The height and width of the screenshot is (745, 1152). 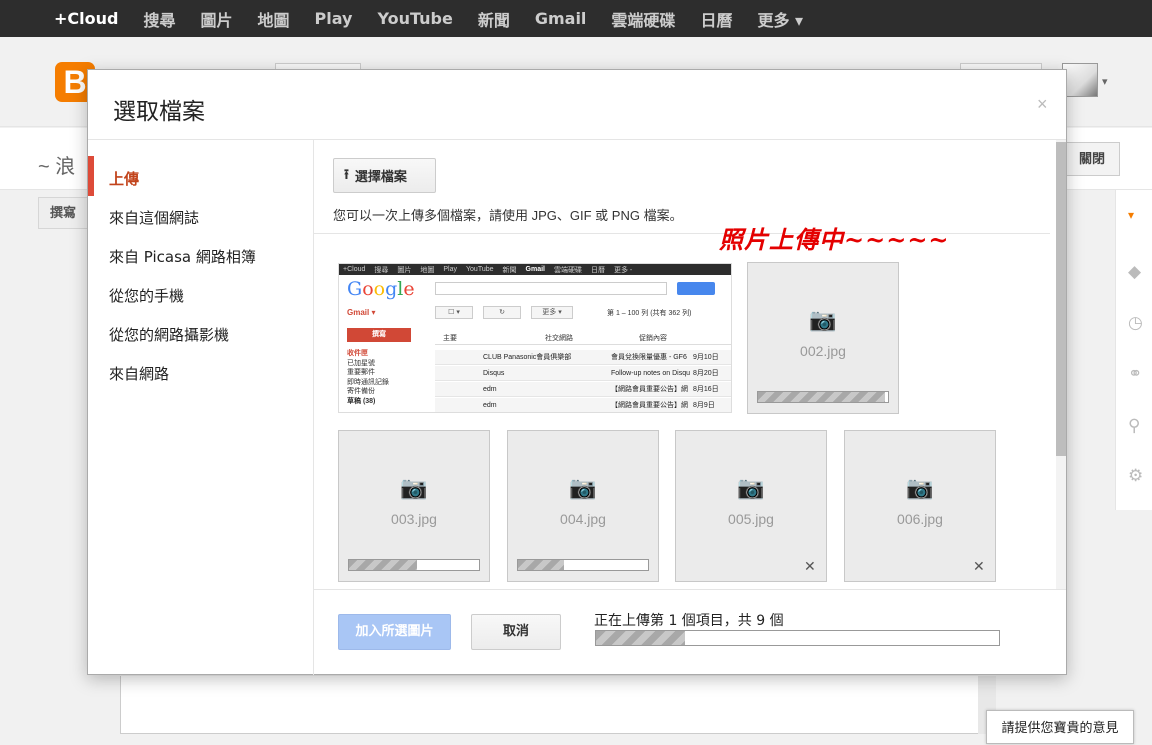 What do you see at coordinates (649, 313) in the screenshot?
I see `preview-count: 第 1 – 100 列 (共有 362 列)` at bounding box center [649, 313].